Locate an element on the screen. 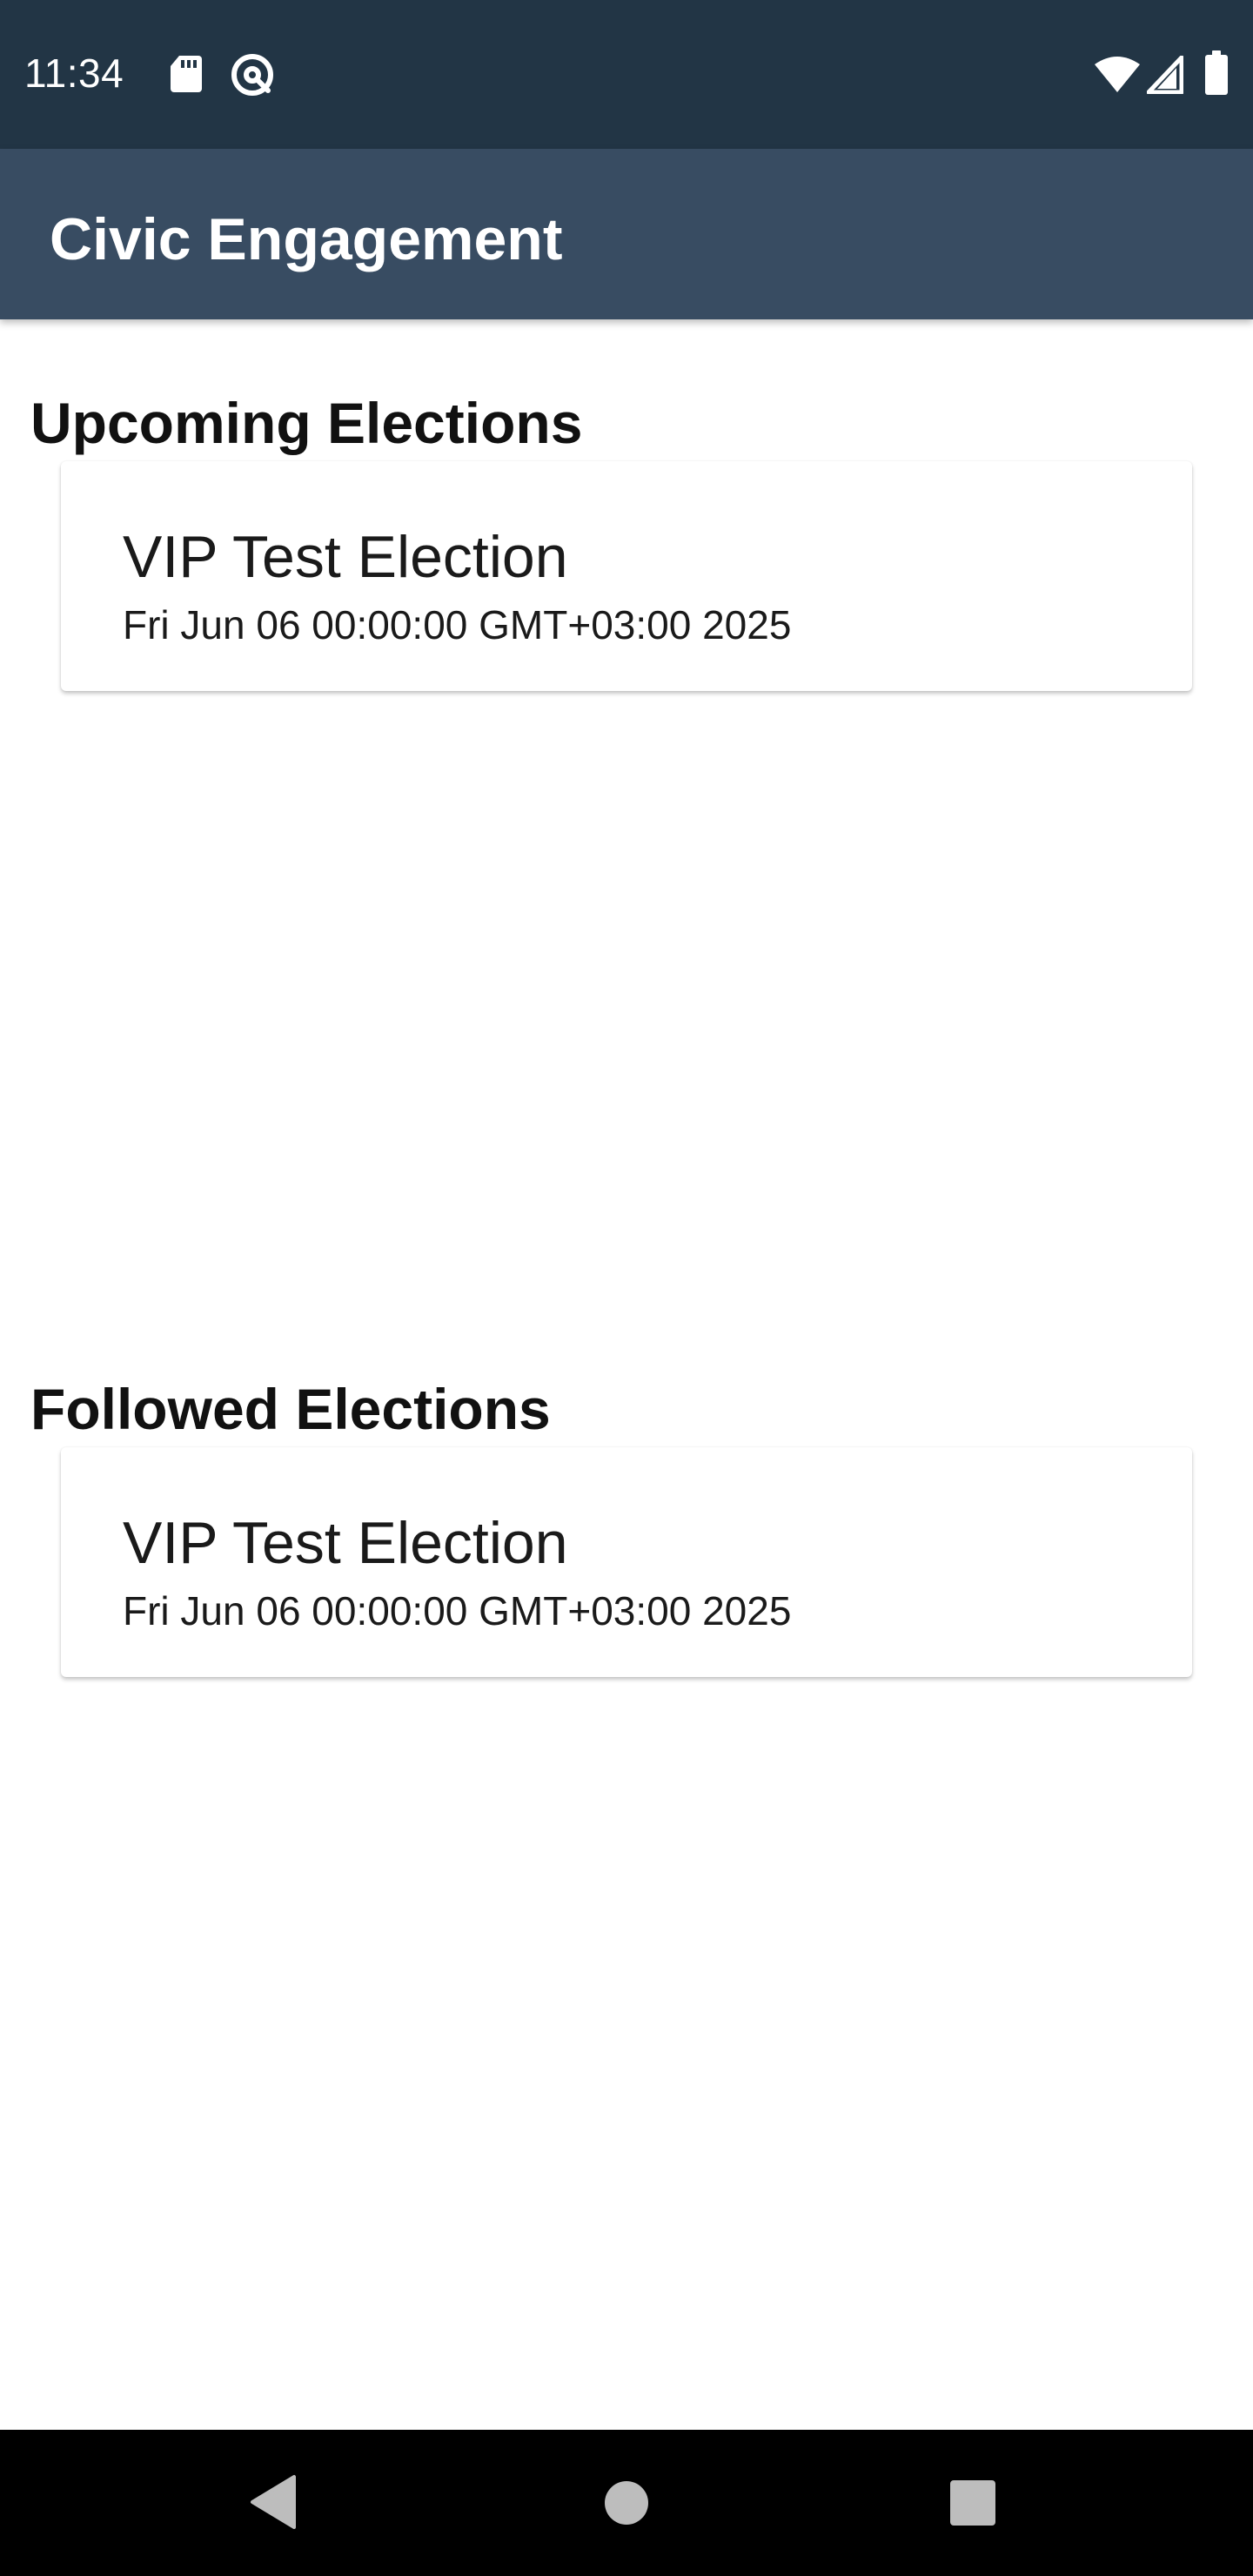  wifi-icon is located at coordinates (1117, 74).